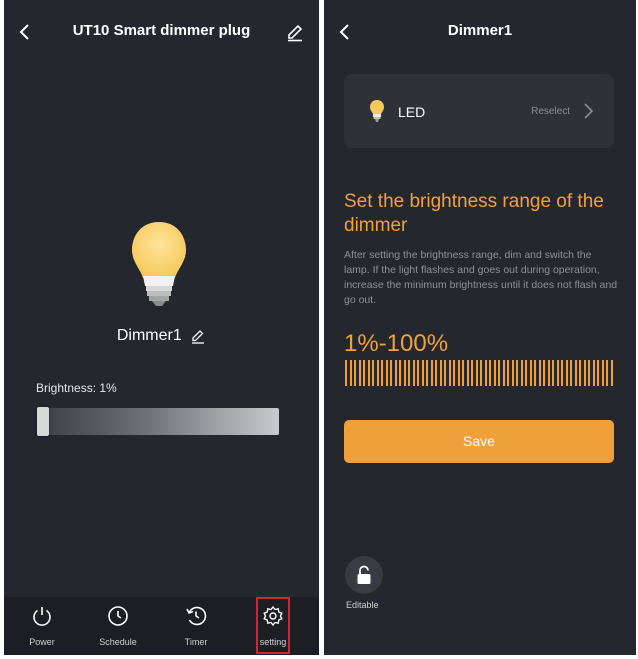 This screenshot has height=659, width=638. What do you see at coordinates (479, 111) in the screenshot?
I see `lamp-type-card: LED Reselect` at bounding box center [479, 111].